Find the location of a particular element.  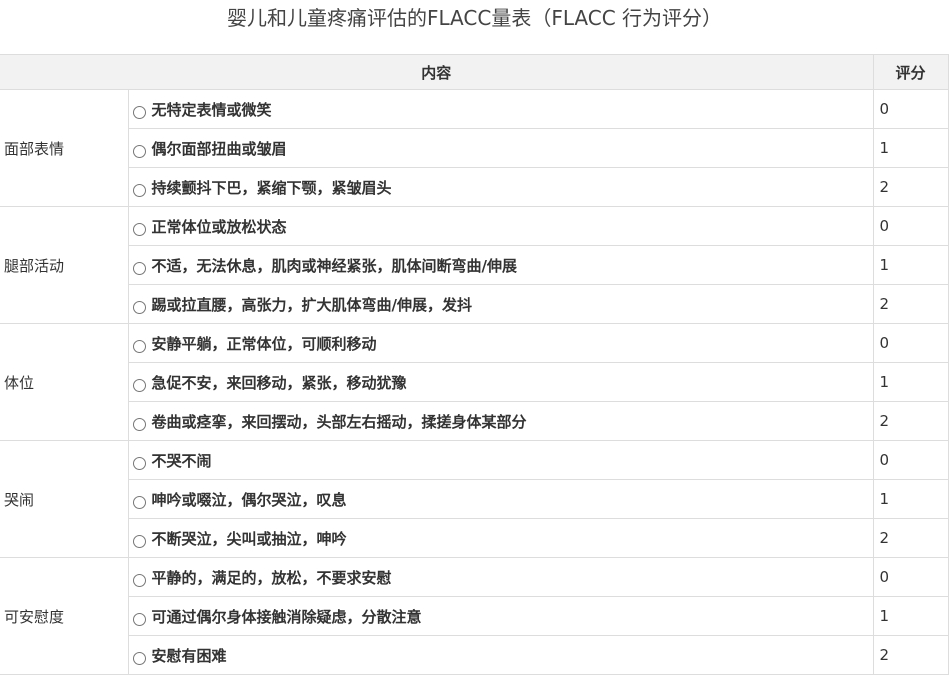

option-cell: 不断哭泣，尖叫或抽泣，呻吟 is located at coordinates (500, 538).